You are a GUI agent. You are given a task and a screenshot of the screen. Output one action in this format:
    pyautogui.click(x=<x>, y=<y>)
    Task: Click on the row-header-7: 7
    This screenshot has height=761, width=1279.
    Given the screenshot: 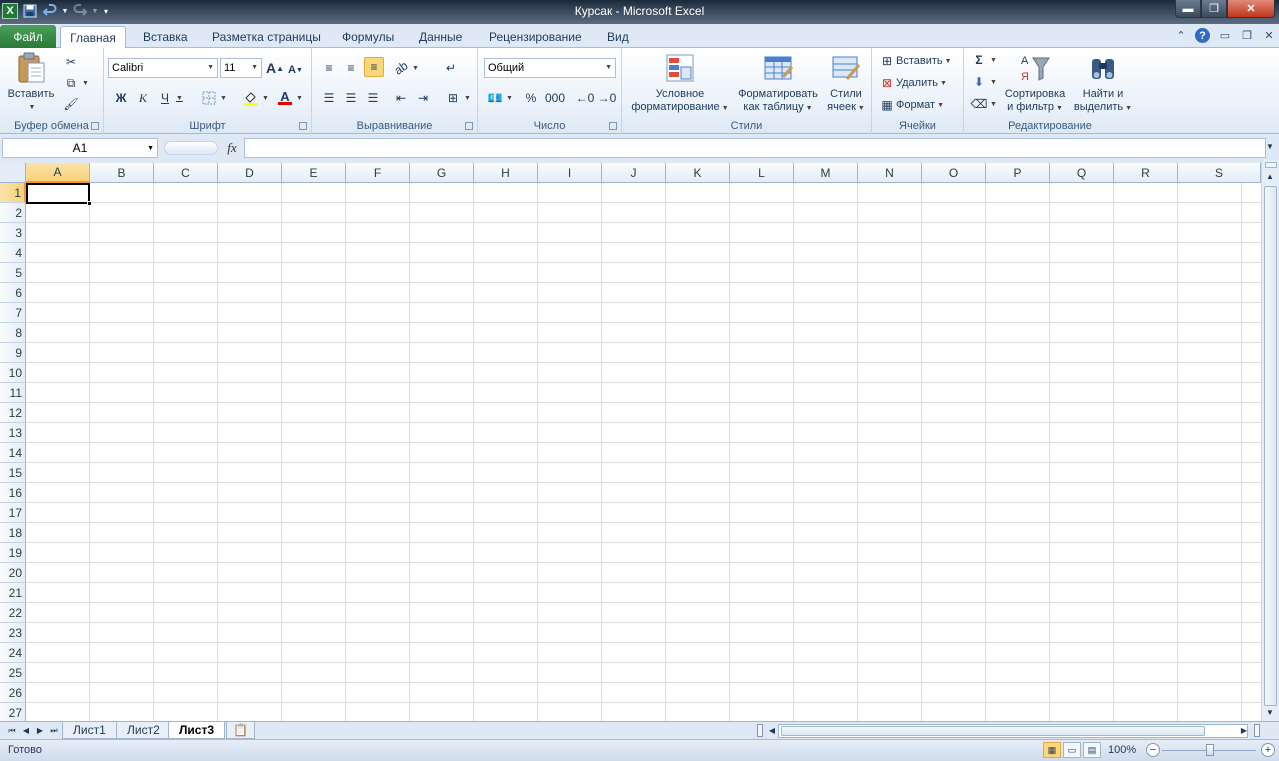 What is the action you would take?
    pyautogui.click(x=13, y=313)
    